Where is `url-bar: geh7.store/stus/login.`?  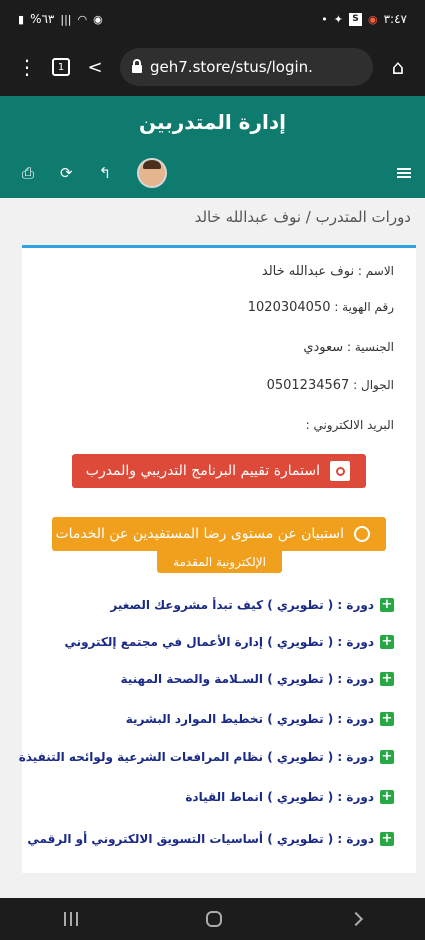 url-bar: geh7.store/stus/login. is located at coordinates (246, 67).